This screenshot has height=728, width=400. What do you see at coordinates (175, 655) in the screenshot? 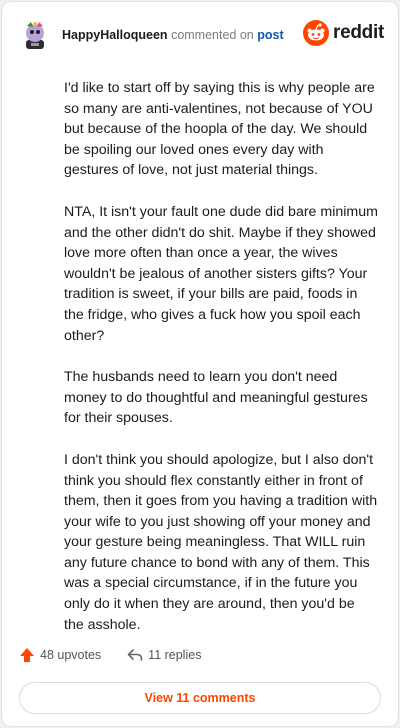
I see `reply-count: 11 replies` at bounding box center [175, 655].